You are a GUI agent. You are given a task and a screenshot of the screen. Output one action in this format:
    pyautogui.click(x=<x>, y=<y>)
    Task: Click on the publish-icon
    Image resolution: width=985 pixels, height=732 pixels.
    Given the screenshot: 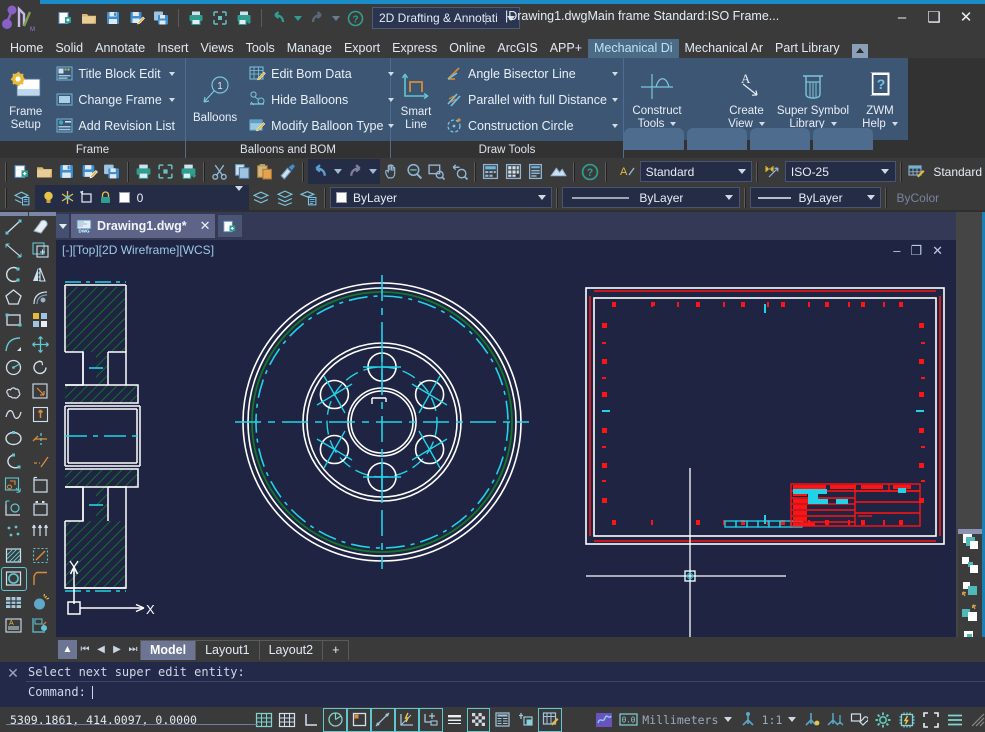 What is the action you would take?
    pyautogui.click(x=244, y=18)
    